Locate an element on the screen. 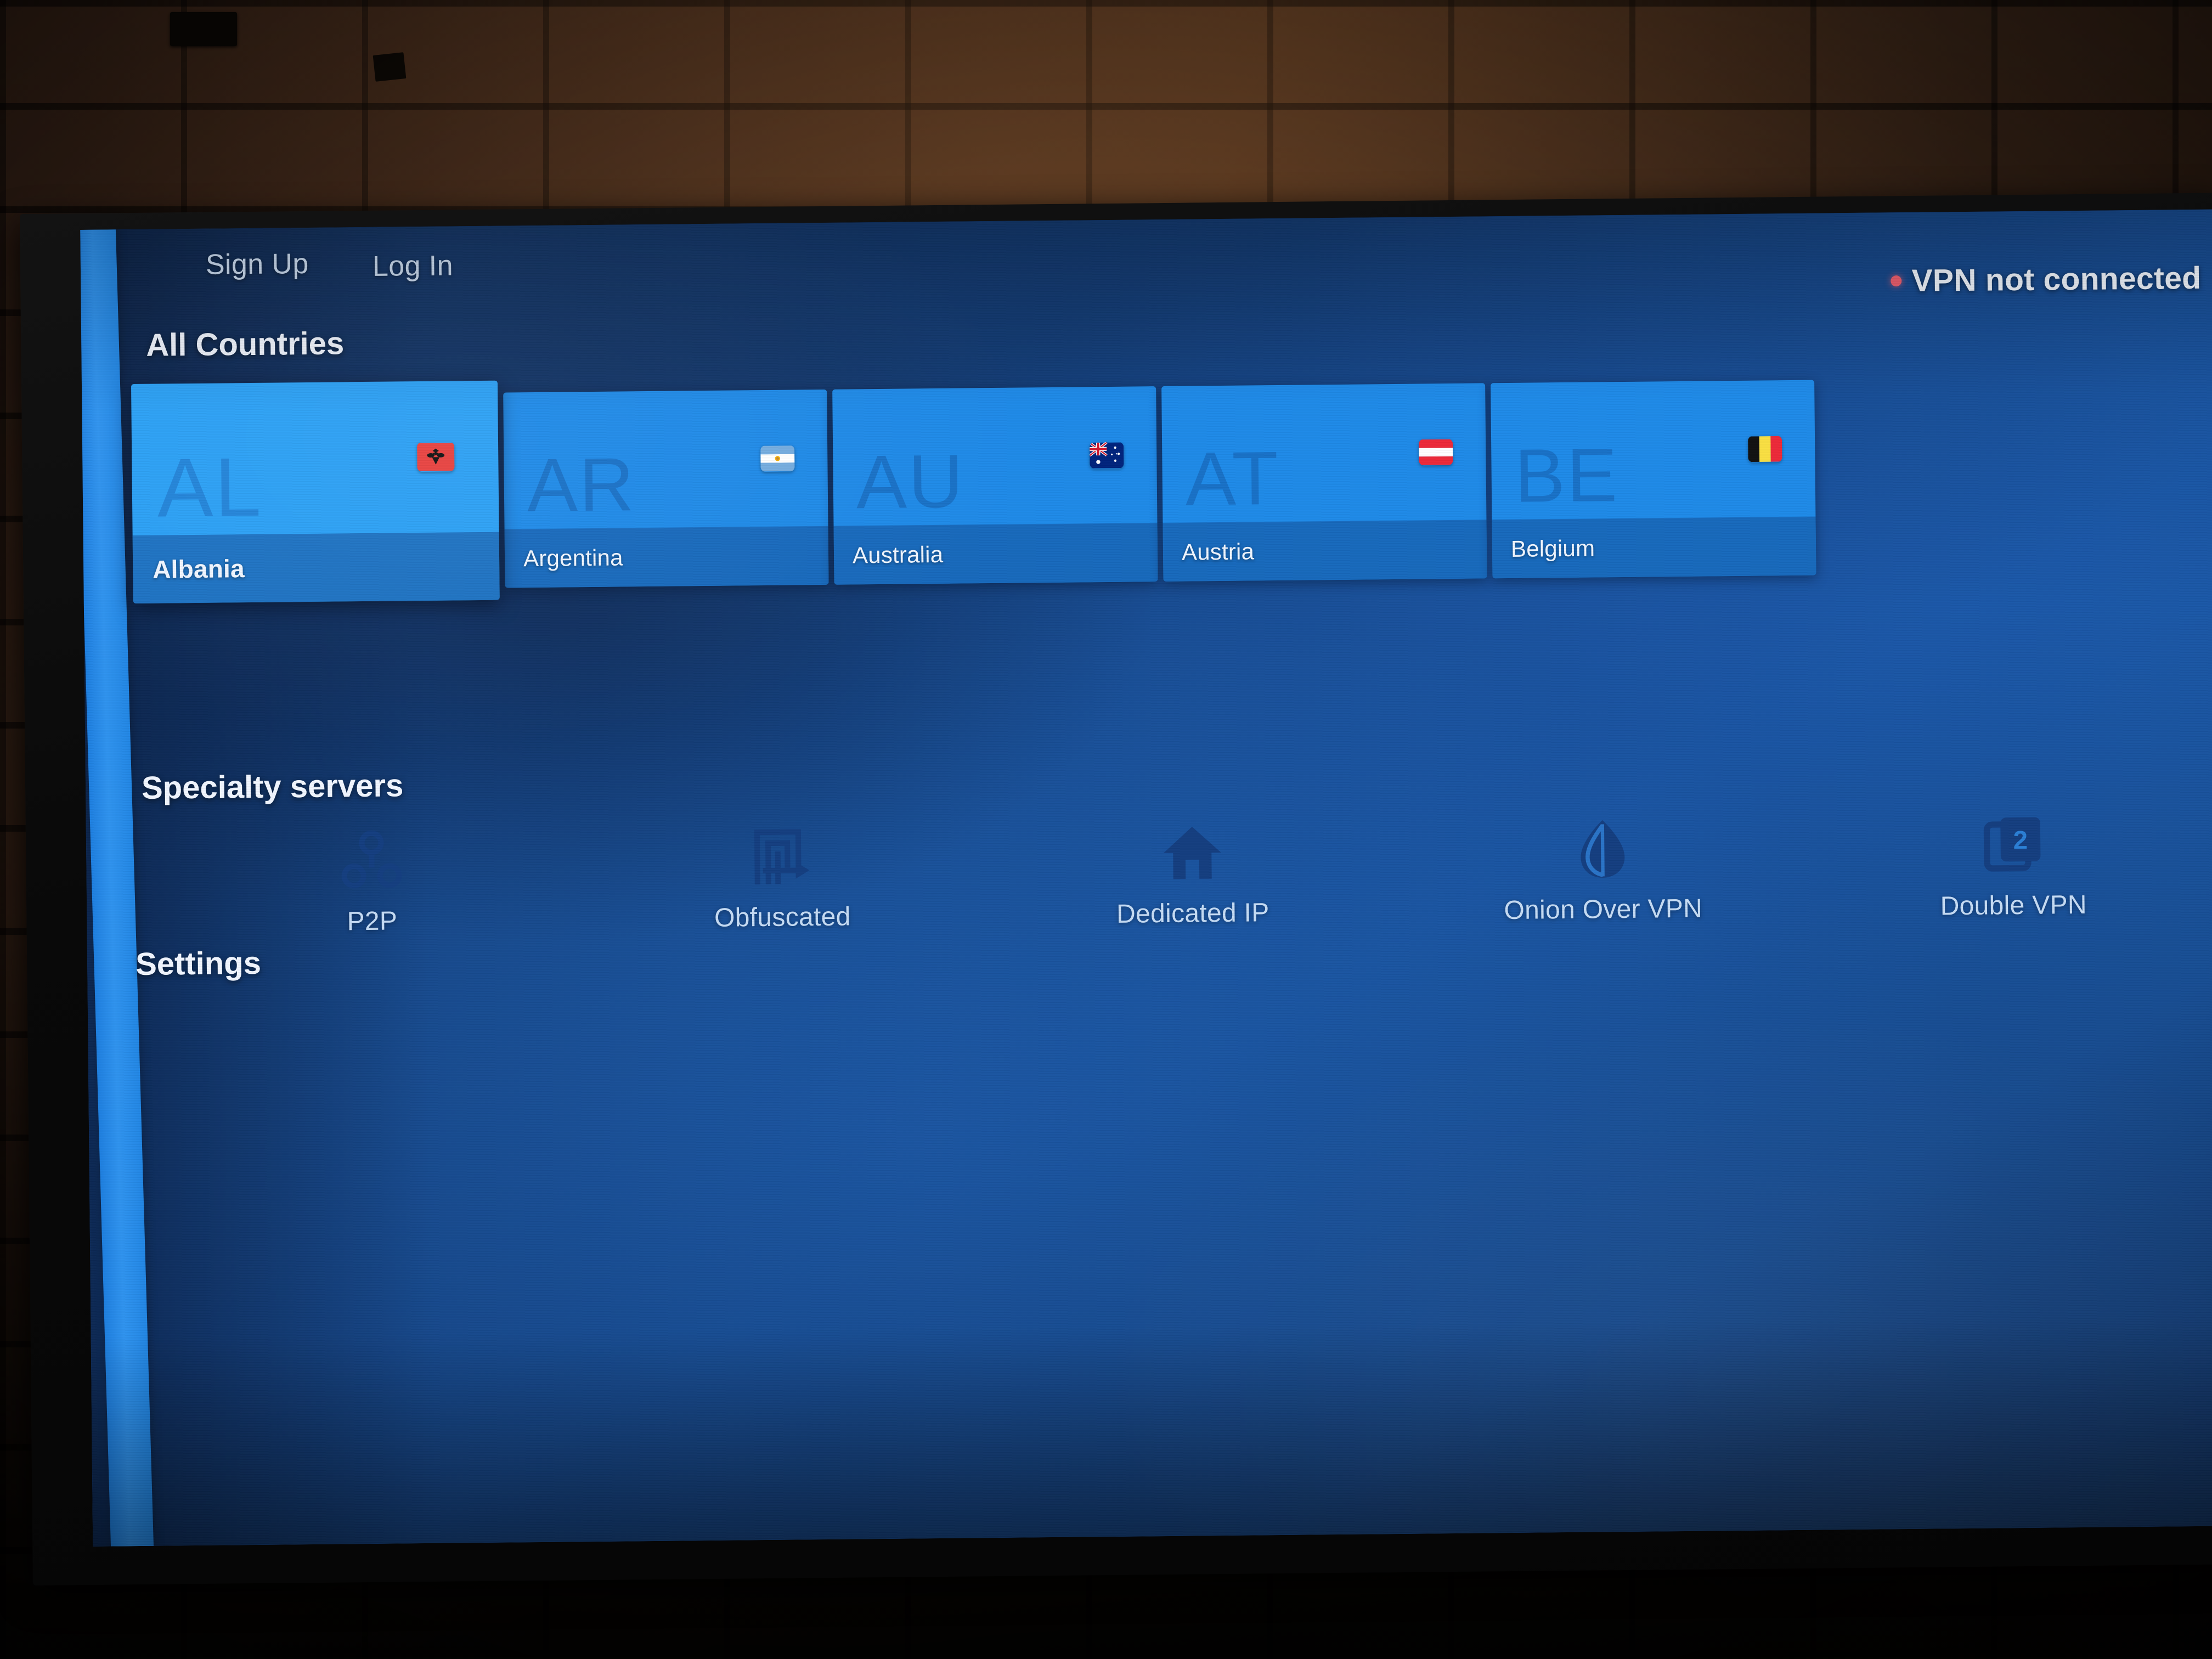 This screenshot has width=2212, height=1659. country-name-label: Belgium is located at coordinates (1552, 548).